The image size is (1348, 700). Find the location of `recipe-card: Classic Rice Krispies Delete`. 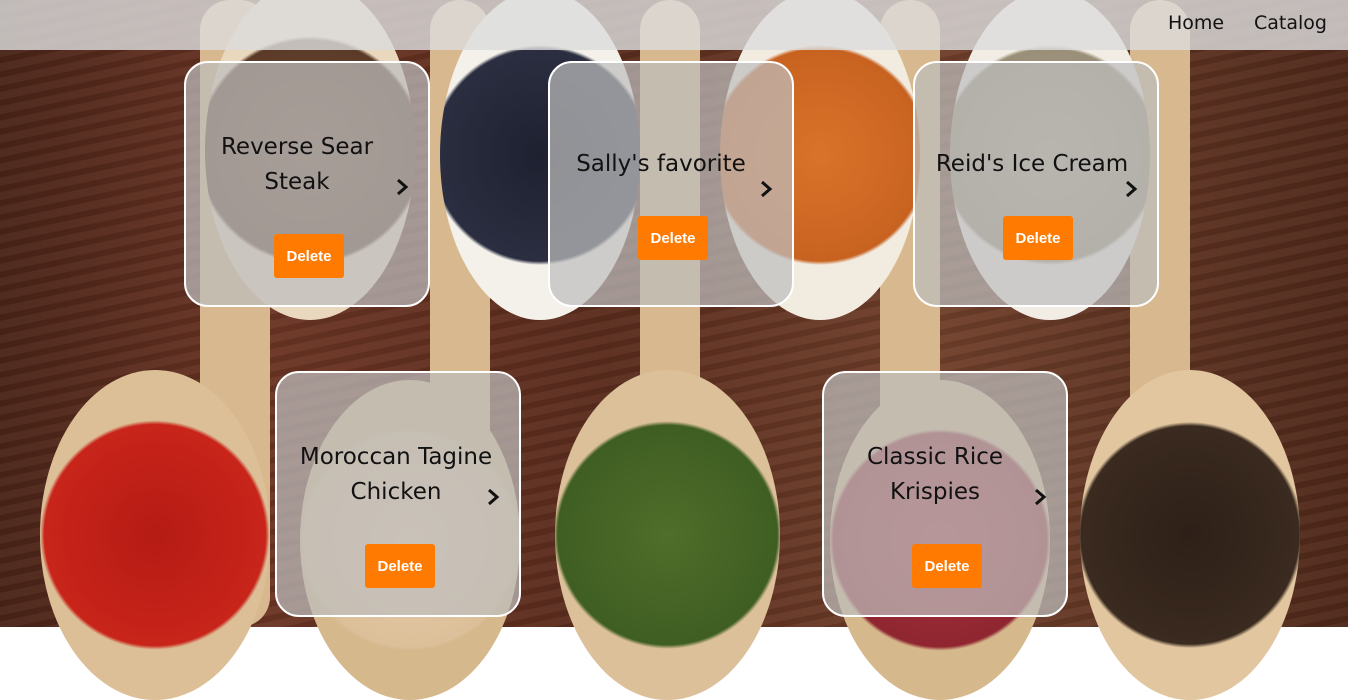

recipe-card: Classic Rice Krispies Delete is located at coordinates (945, 494).